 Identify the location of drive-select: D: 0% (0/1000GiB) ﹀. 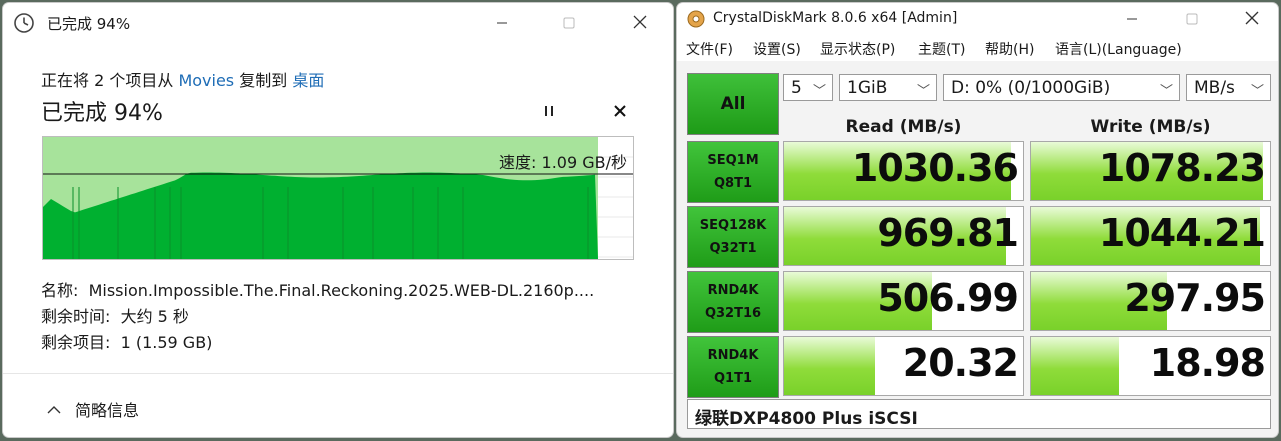
(1061, 87).